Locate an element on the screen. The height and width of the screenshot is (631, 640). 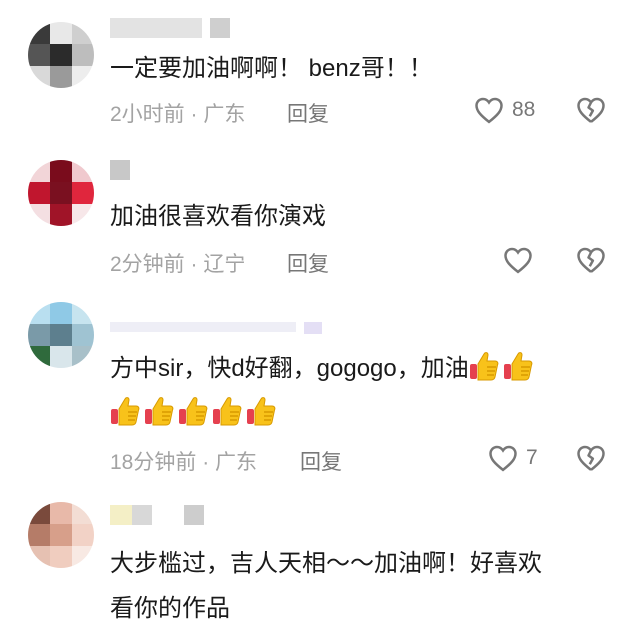
like-button: 7 is located at coordinates (513, 458).